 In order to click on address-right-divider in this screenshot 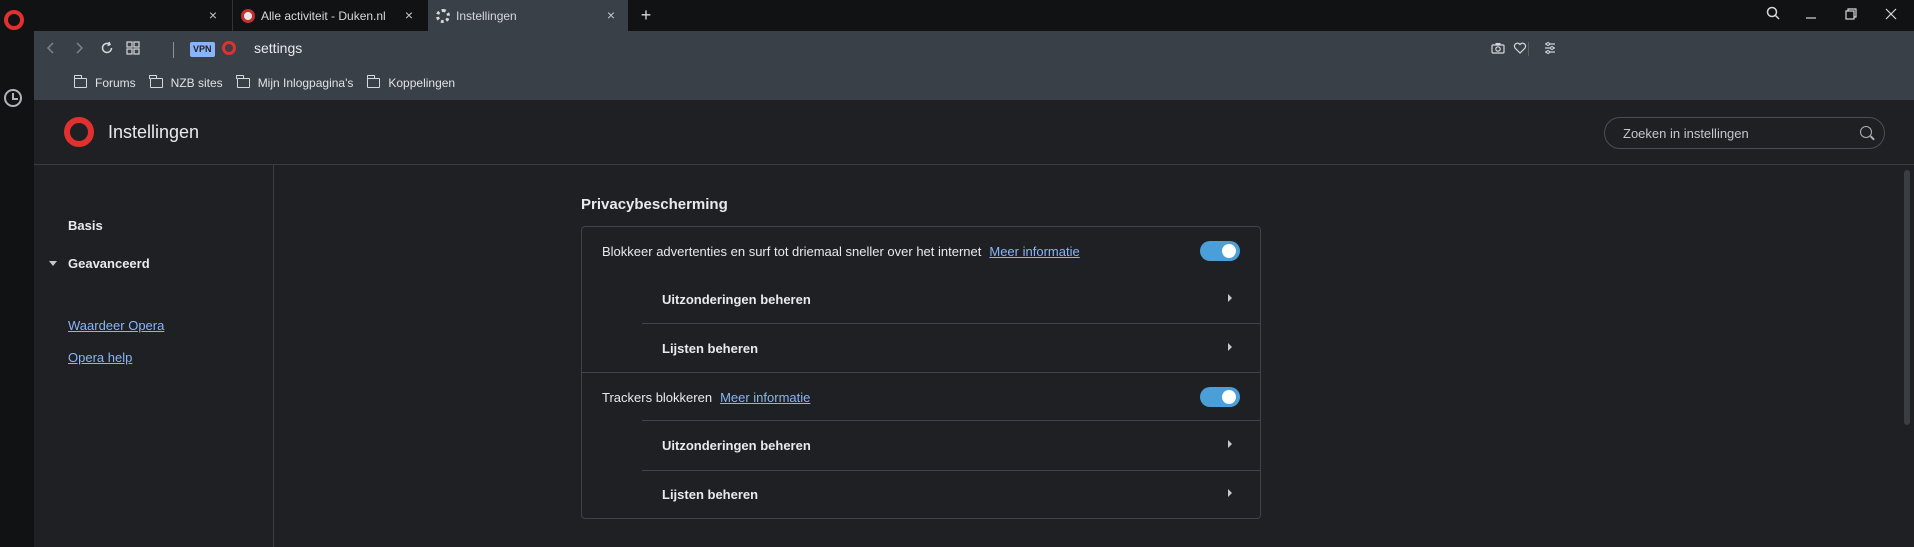, I will do `click(1528, 49)`.